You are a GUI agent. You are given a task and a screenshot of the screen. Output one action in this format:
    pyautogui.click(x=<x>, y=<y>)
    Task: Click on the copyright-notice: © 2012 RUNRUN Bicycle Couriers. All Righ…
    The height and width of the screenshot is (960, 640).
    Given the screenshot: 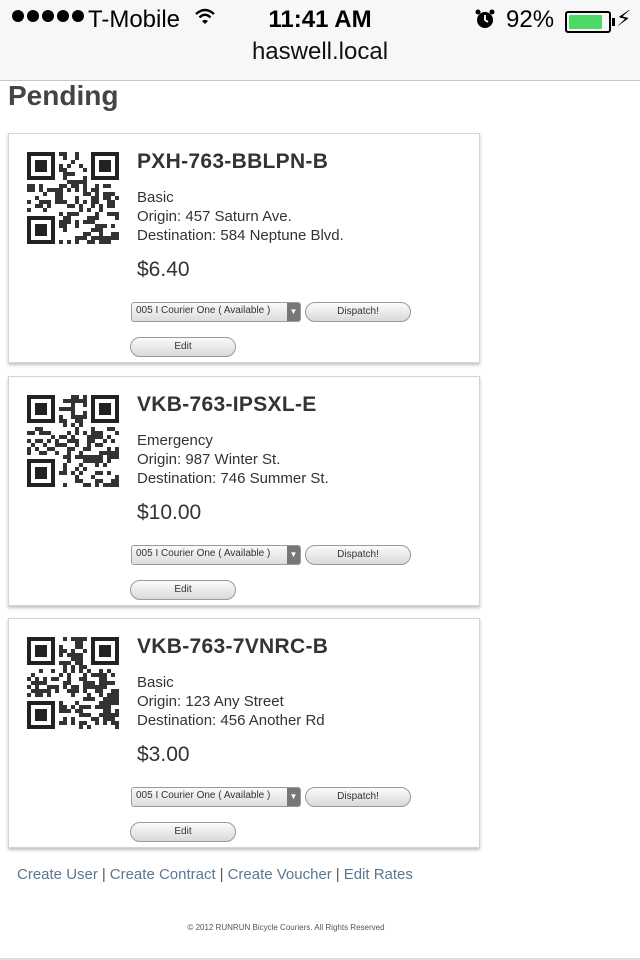 What is the action you would take?
    pyautogui.click(x=286, y=927)
    